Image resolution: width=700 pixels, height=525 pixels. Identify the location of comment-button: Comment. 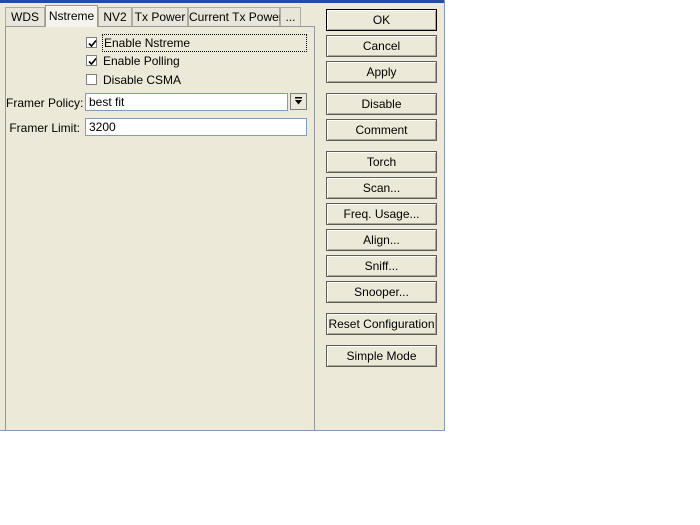
(381, 130).